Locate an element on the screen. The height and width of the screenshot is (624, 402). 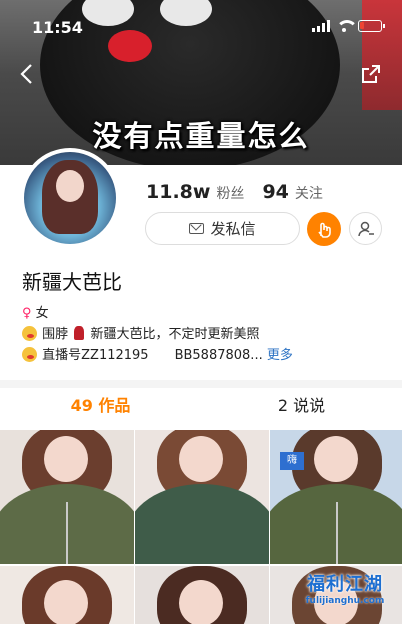
chevron-left-icon is located at coordinates (26, 74).